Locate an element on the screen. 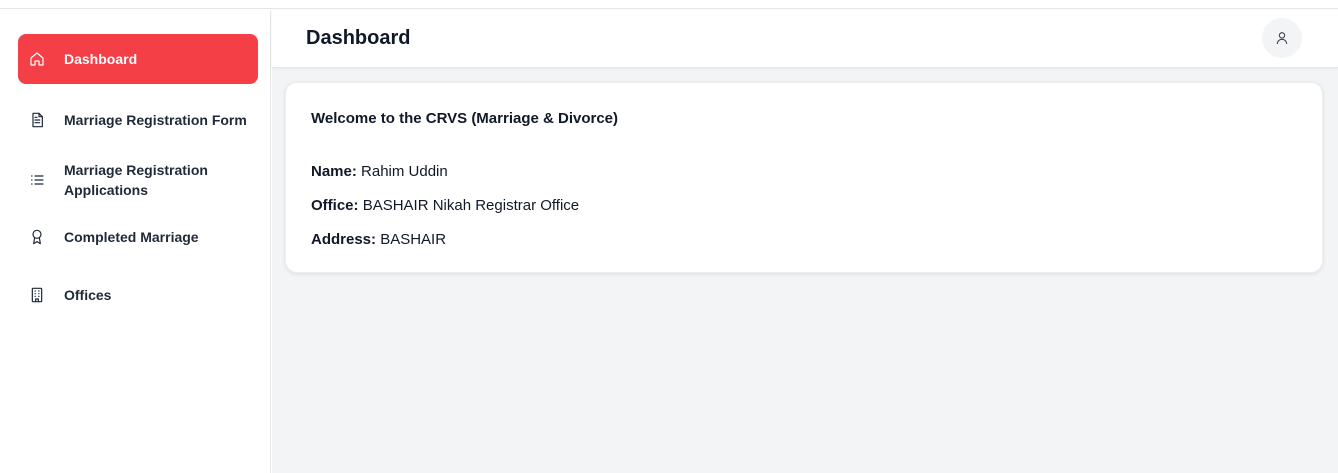 The width and height of the screenshot is (1338, 473). welcome-heading: Welcome to the CRVS (Marriage & Divorce) is located at coordinates (465, 118).